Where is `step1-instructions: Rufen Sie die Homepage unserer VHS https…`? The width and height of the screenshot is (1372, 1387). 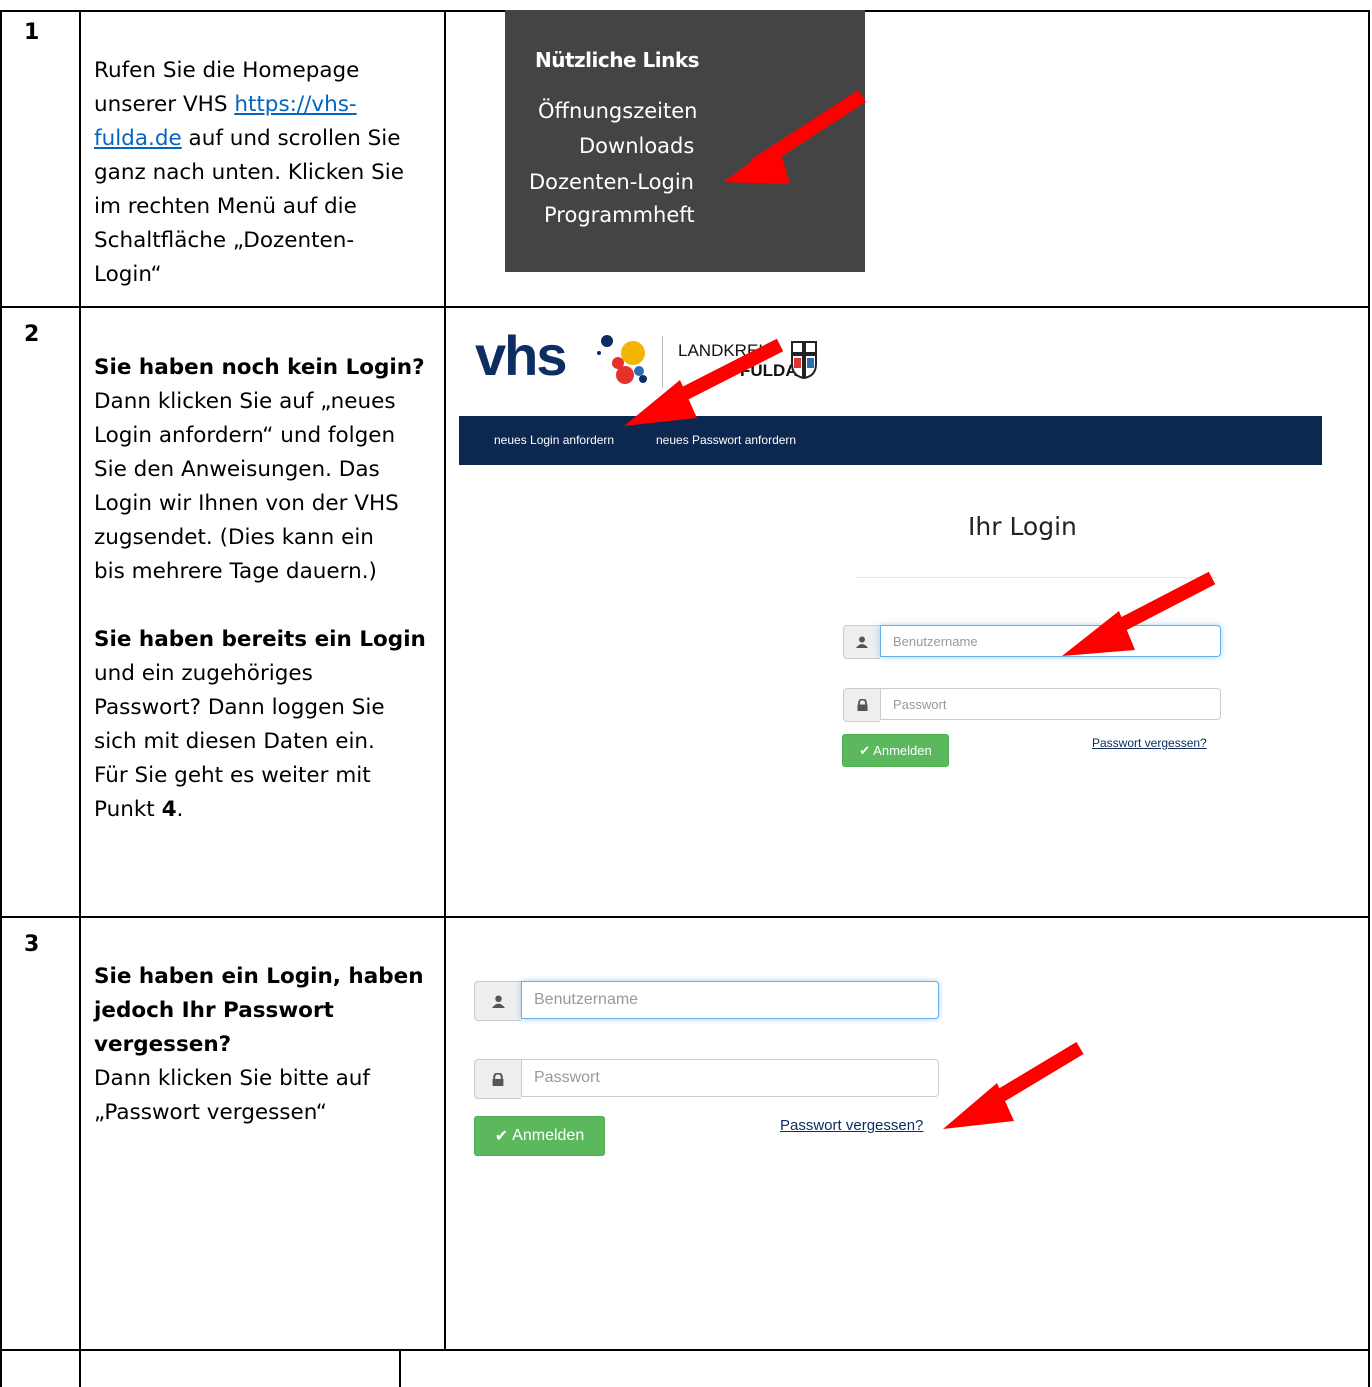 step1-instructions: Rufen Sie die Homepage unserer VHS https… is located at coordinates (249, 172).